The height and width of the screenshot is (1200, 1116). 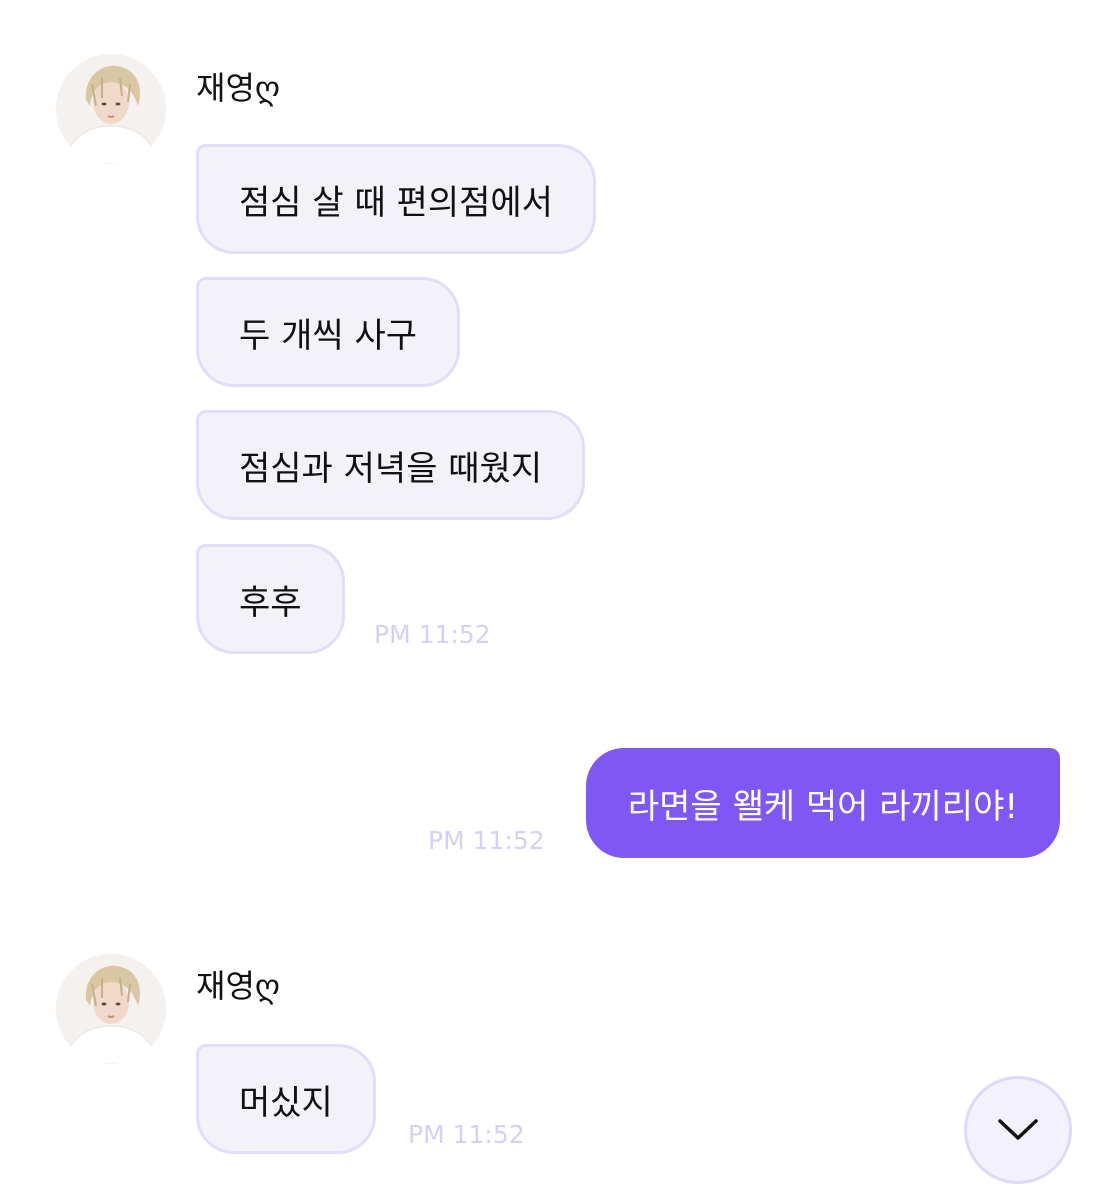 What do you see at coordinates (822, 803) in the screenshot?
I see `my-message-bubble: 라면을 왤케 먹어 라끼리야!` at bounding box center [822, 803].